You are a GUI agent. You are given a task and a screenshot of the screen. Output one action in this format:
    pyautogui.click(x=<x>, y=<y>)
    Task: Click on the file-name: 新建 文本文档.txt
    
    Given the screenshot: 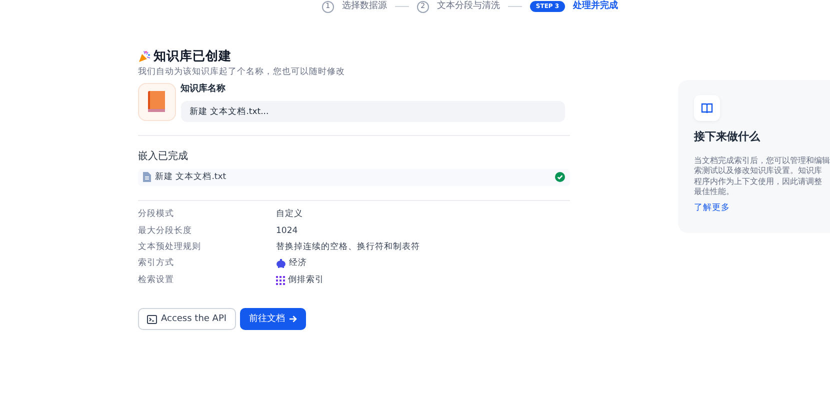 What is the action you would take?
    pyautogui.click(x=191, y=177)
    